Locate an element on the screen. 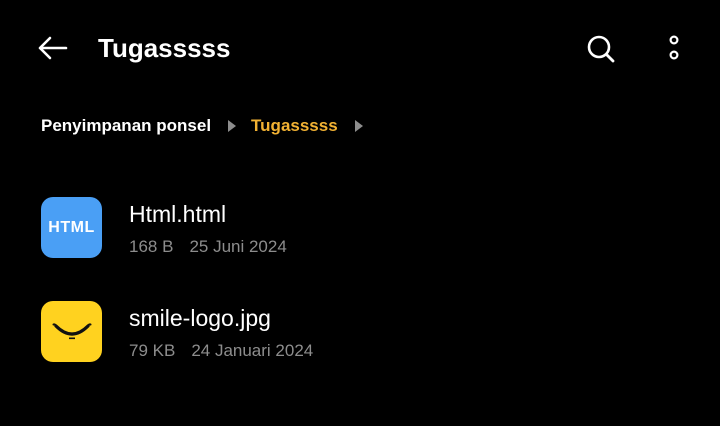 This screenshot has width=720, height=426. file-name: Html.html is located at coordinates (178, 214).